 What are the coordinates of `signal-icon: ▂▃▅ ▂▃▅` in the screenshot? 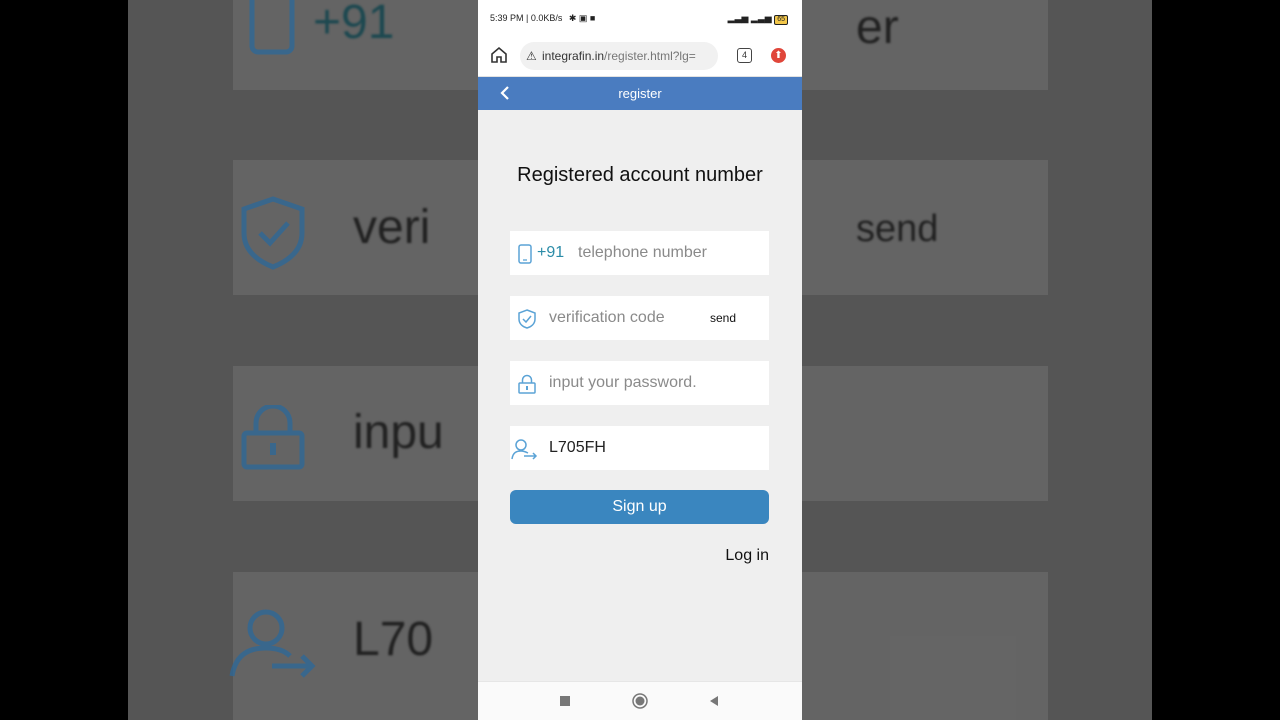 It's located at (751, 18).